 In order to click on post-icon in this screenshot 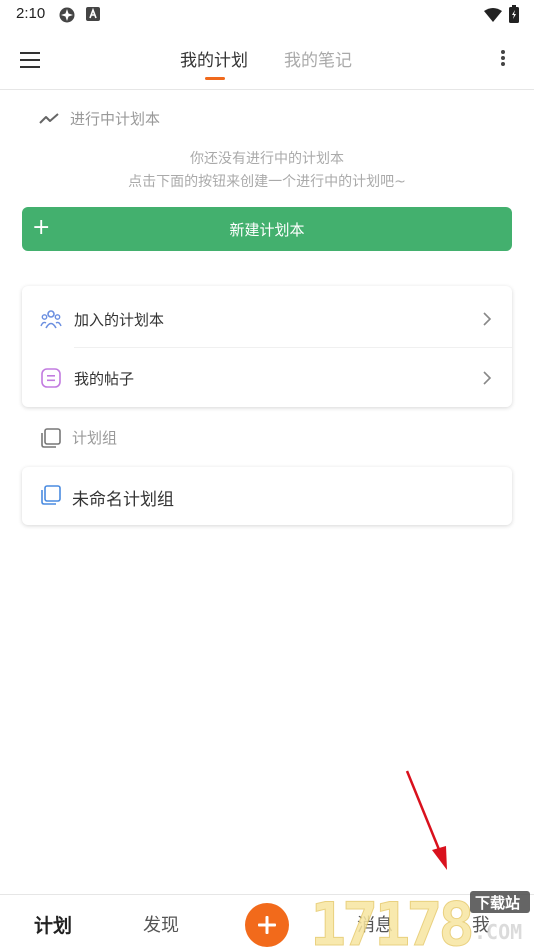, I will do `click(51, 380)`.